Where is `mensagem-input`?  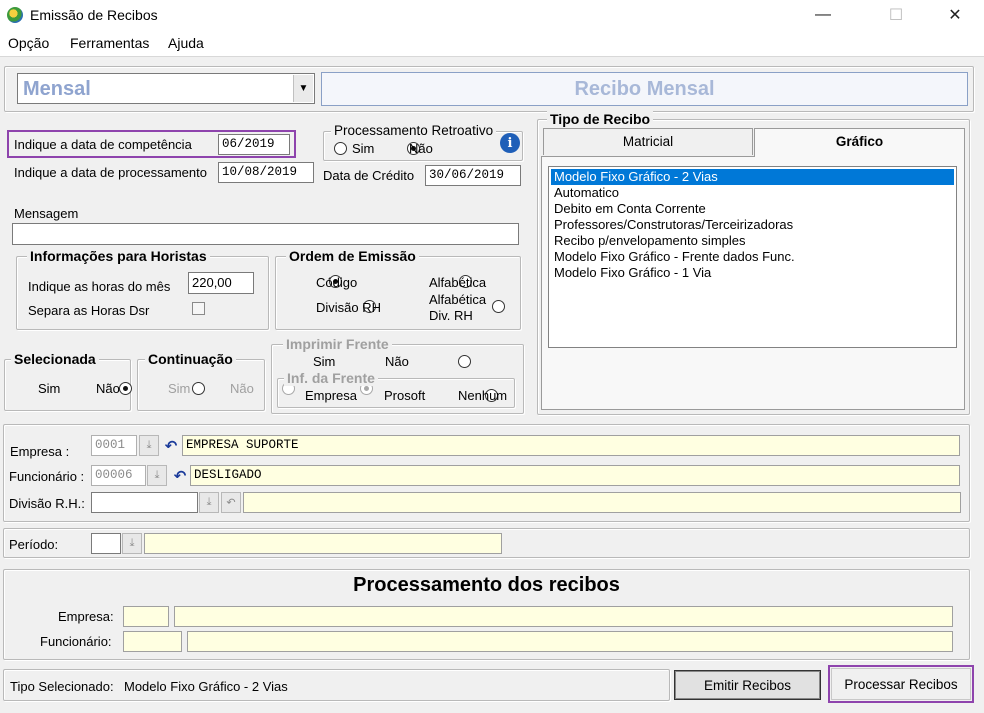
mensagem-input is located at coordinates (265, 234).